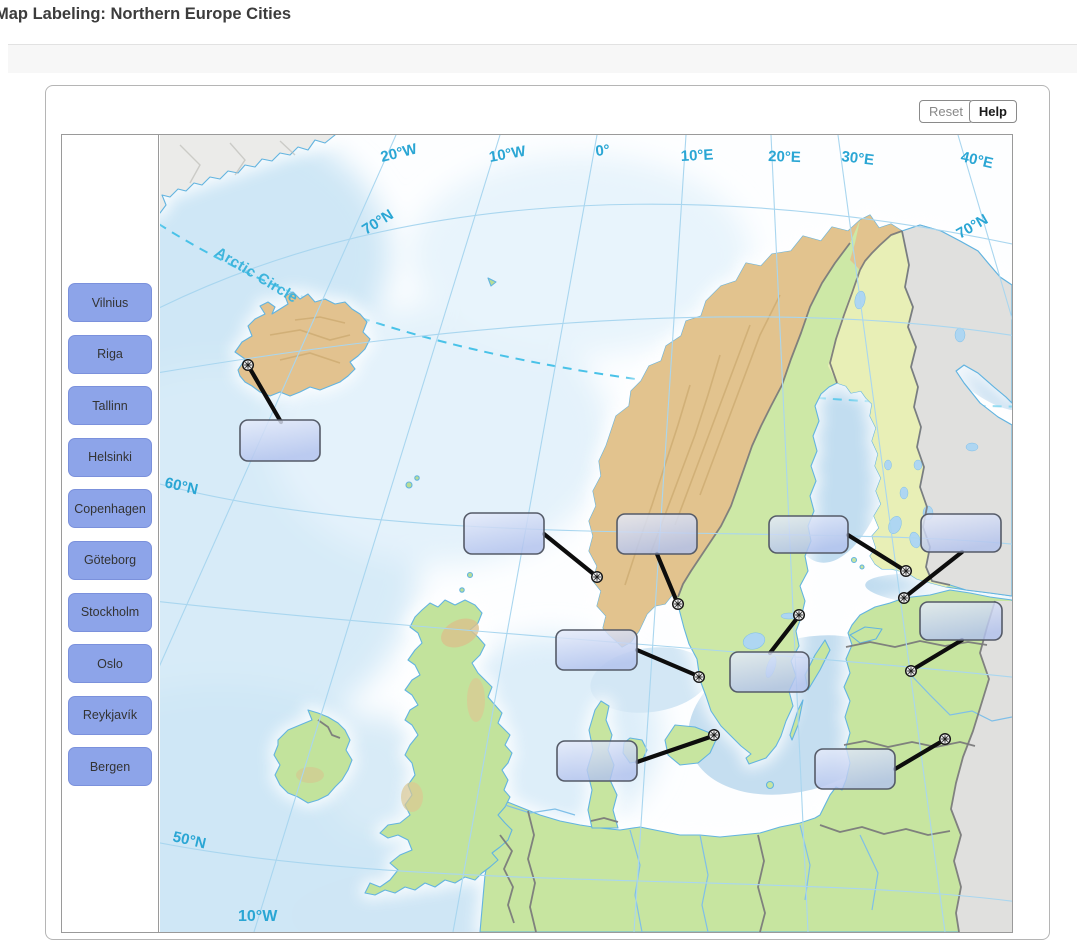 The width and height of the screenshot is (1077, 947). Describe the element at coordinates (603, 151) in the screenshot. I see `longitude-label: 0°` at that location.